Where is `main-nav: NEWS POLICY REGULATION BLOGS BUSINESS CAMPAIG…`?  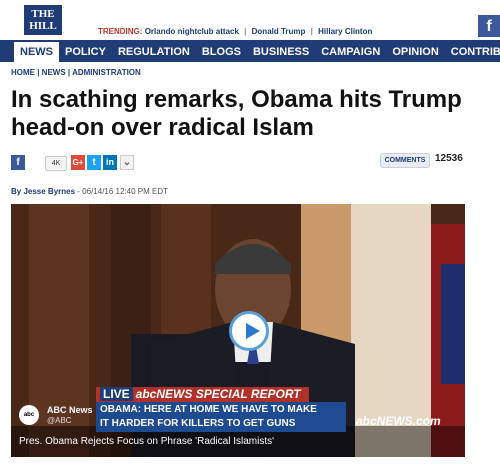 main-nav: NEWS POLICY REGULATION BLOGS BUSINESS CAMPAIG… is located at coordinates (250, 51).